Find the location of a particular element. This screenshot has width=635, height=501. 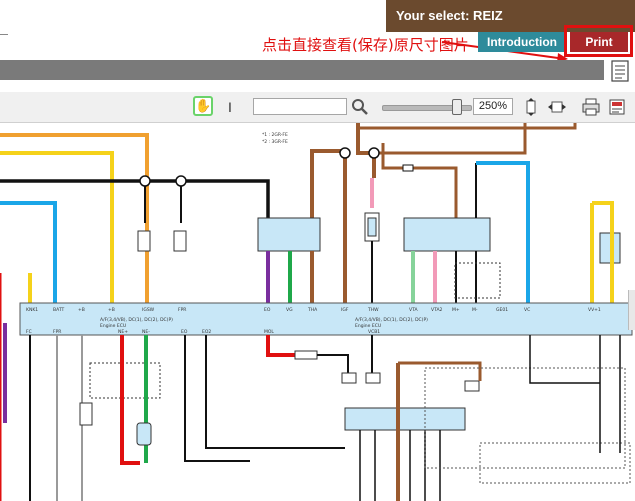

ecu-pin-label: MOL is located at coordinates (269, 332).